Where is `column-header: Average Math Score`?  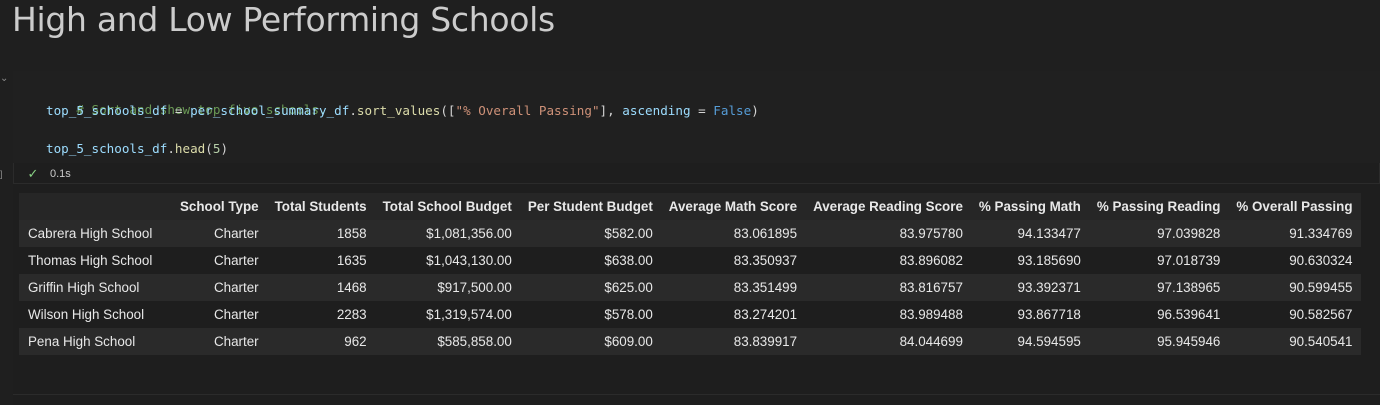
column-header: Average Math Score is located at coordinates (733, 206).